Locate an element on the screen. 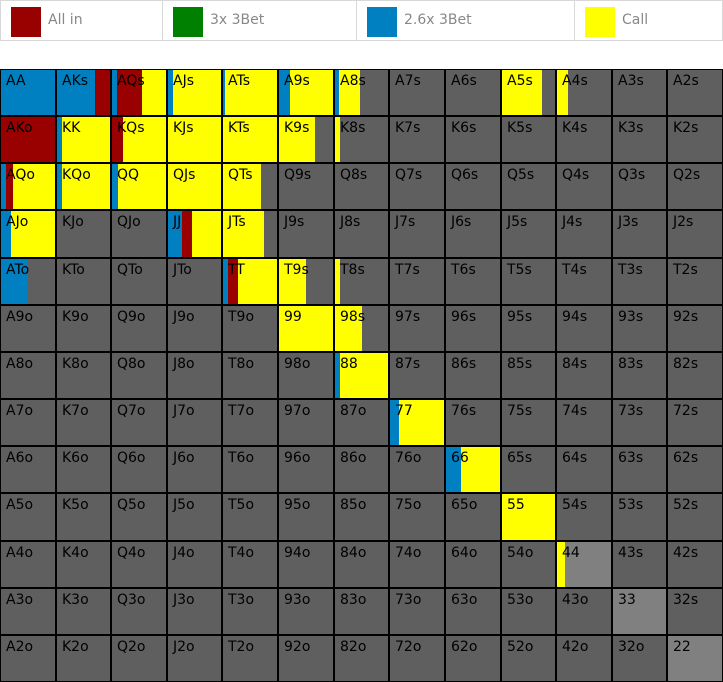 This screenshot has height=682, width=723. hand-cell: 85o is located at coordinates (361, 517).